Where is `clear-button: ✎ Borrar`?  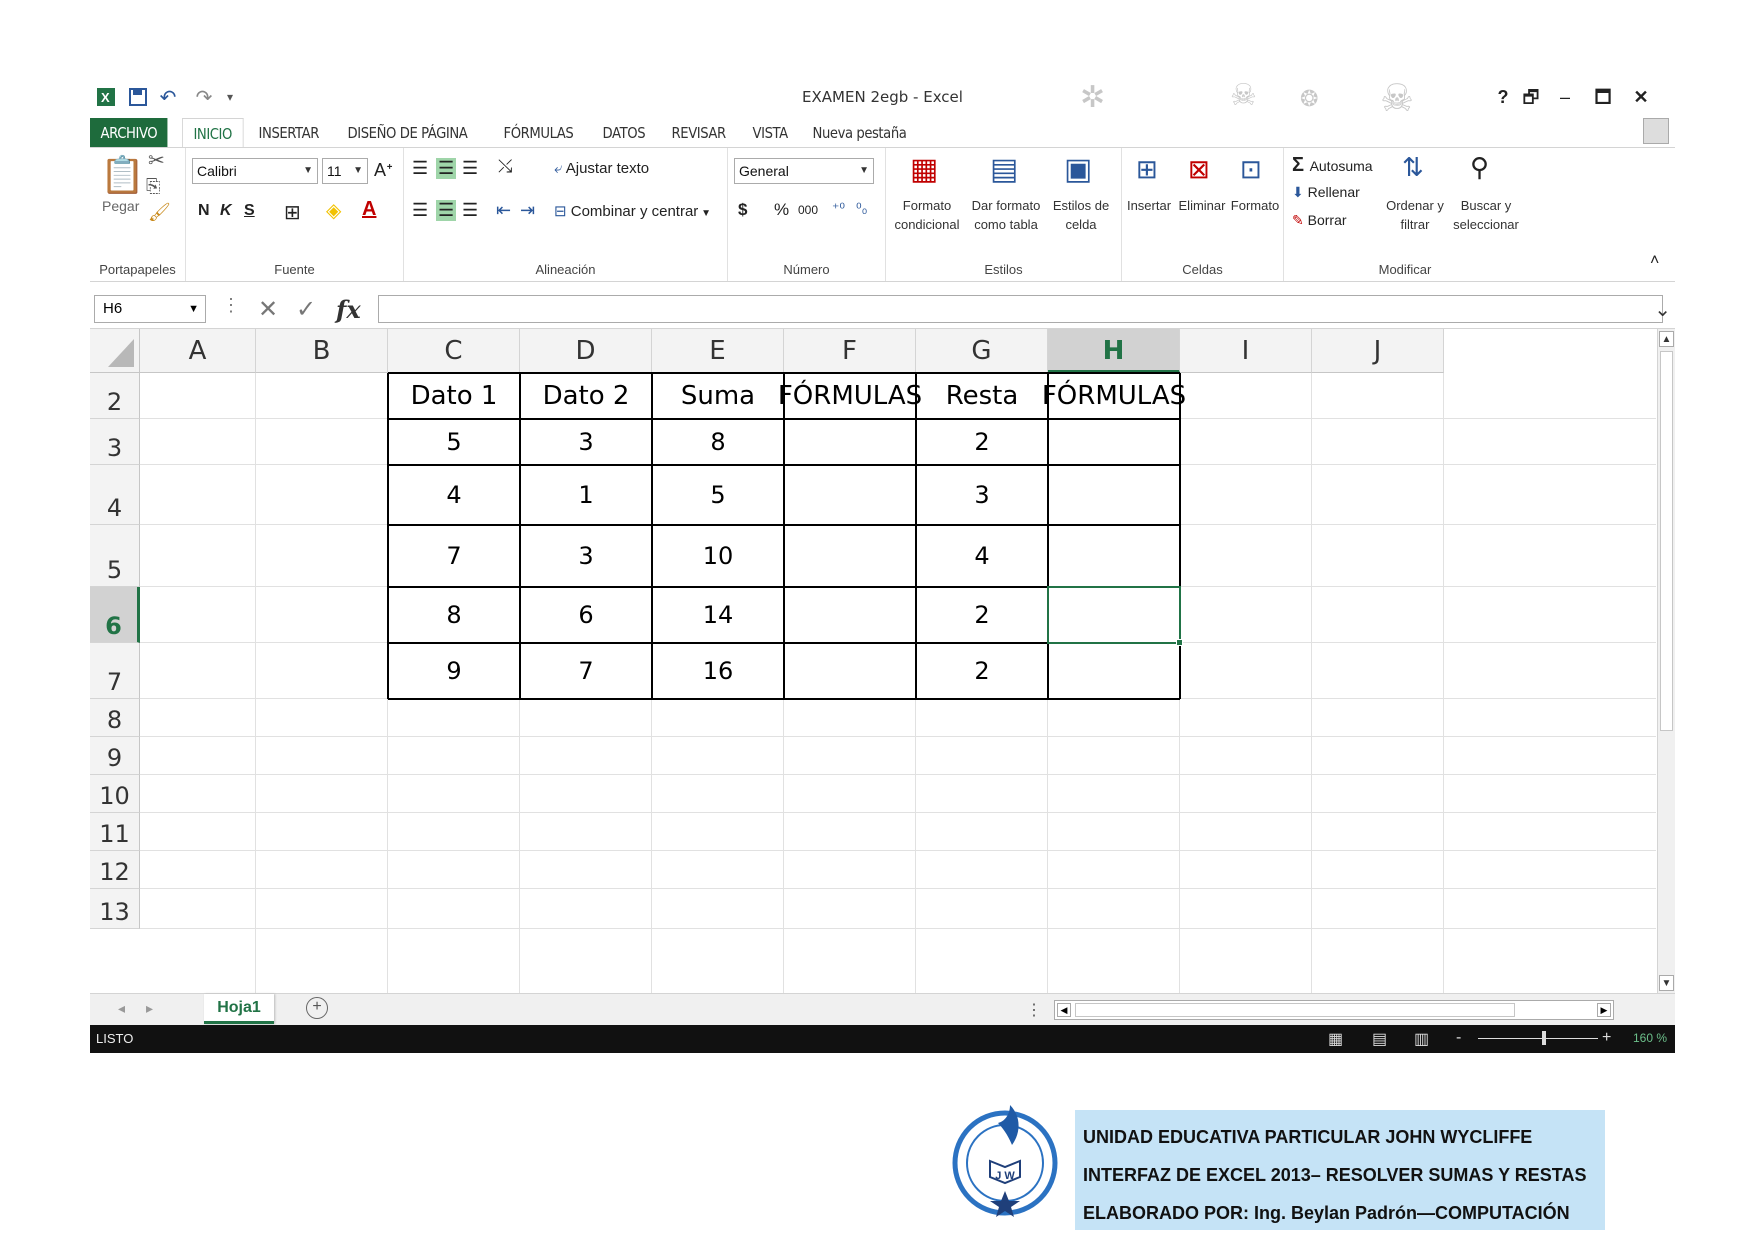 clear-button: ✎ Borrar is located at coordinates (1319, 220).